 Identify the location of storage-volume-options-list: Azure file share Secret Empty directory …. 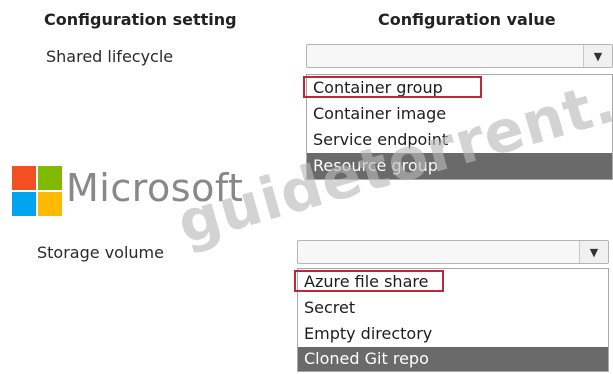
(451, 320).